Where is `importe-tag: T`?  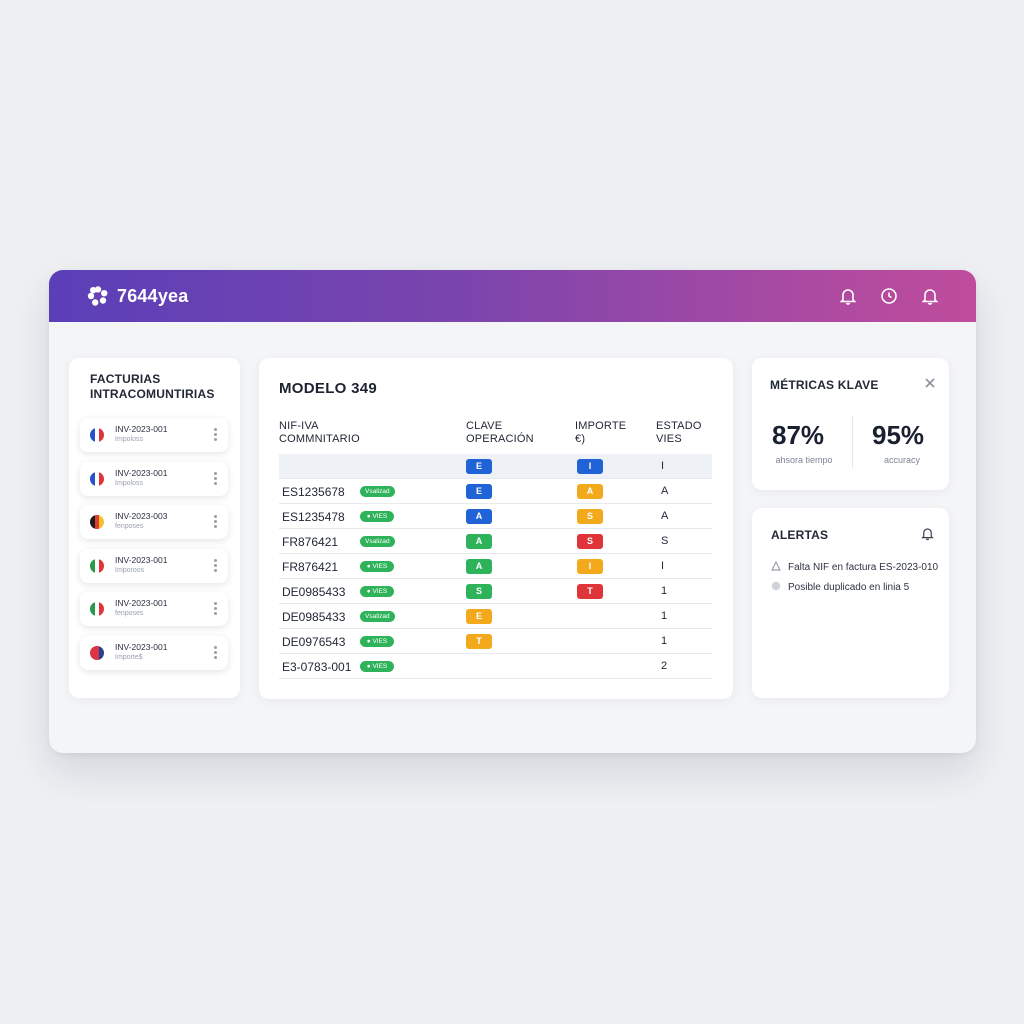
importe-tag: T is located at coordinates (590, 591).